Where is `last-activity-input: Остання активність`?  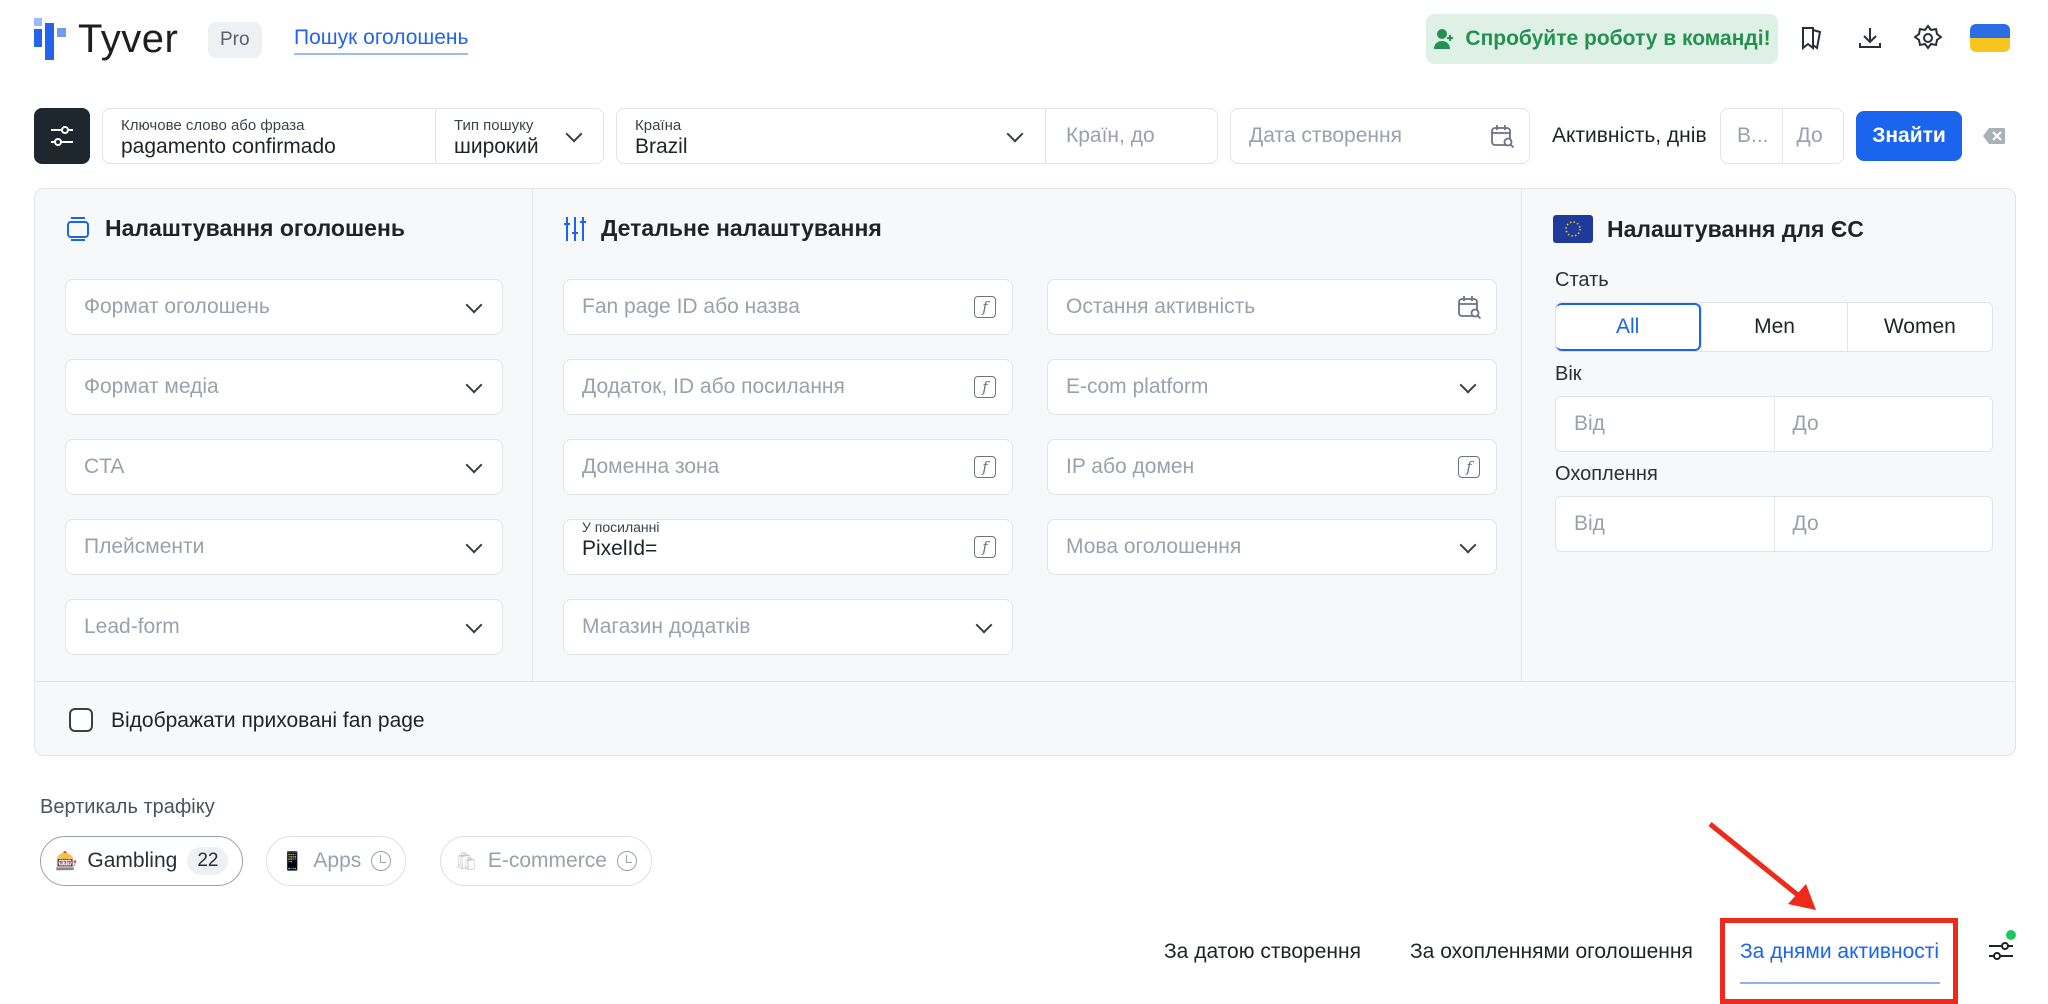
last-activity-input: Остання активність is located at coordinates (1272, 307).